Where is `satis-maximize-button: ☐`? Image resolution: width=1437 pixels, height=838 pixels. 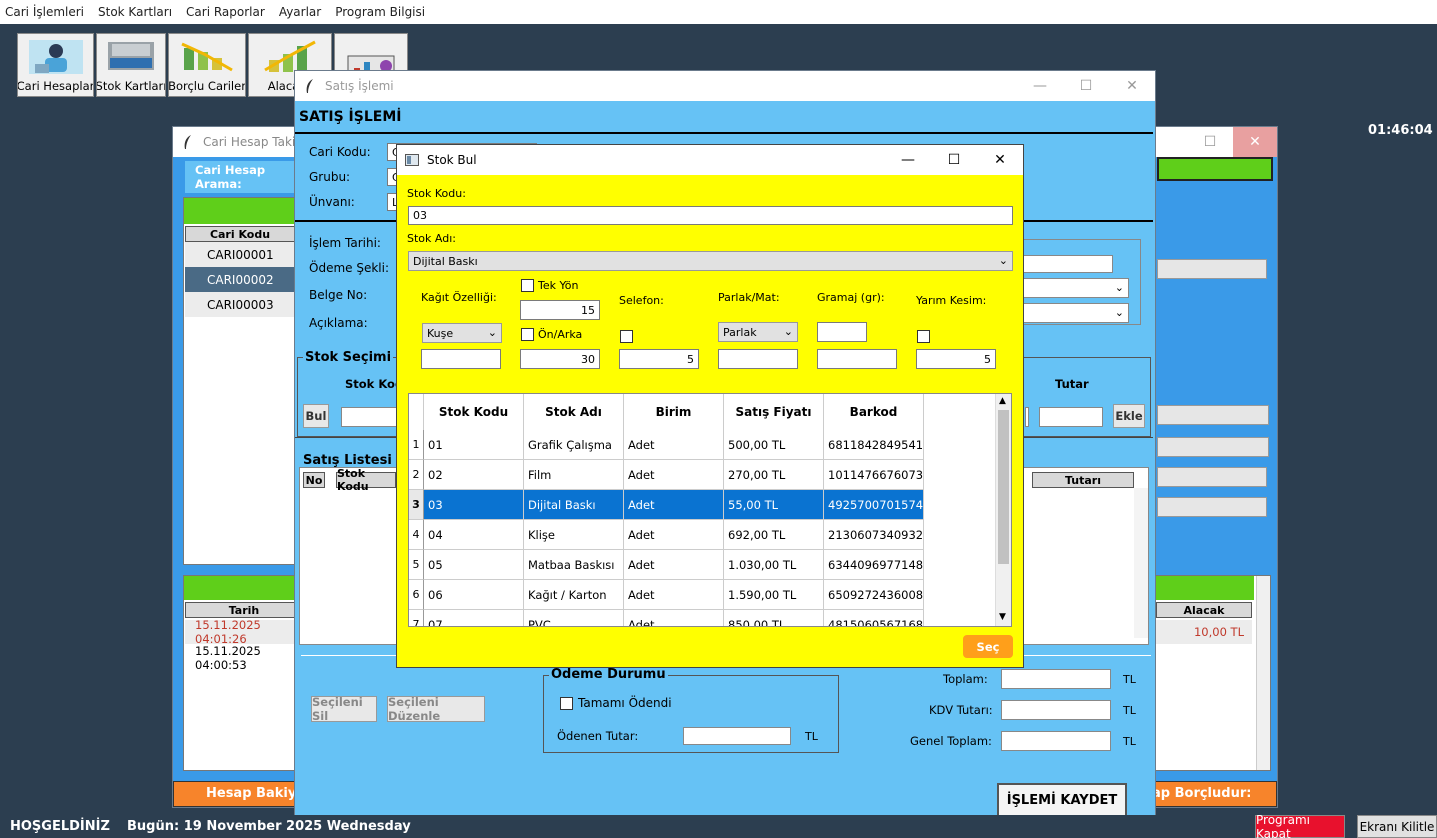
satis-maximize-button: ☐ is located at coordinates (1086, 86).